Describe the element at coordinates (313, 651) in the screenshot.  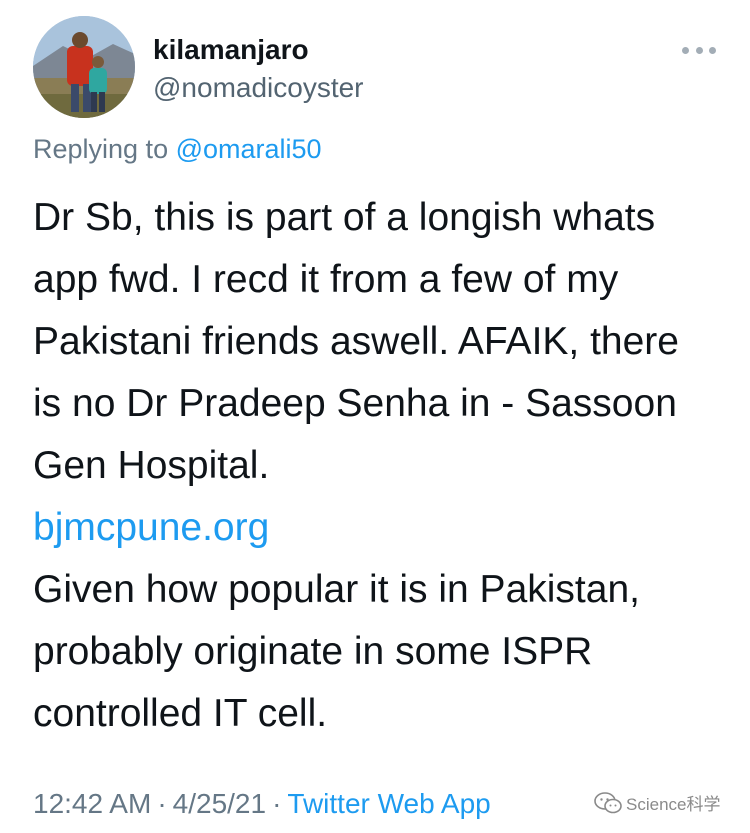
I see `tweet-text-line: probably originate in some ISPR` at that location.